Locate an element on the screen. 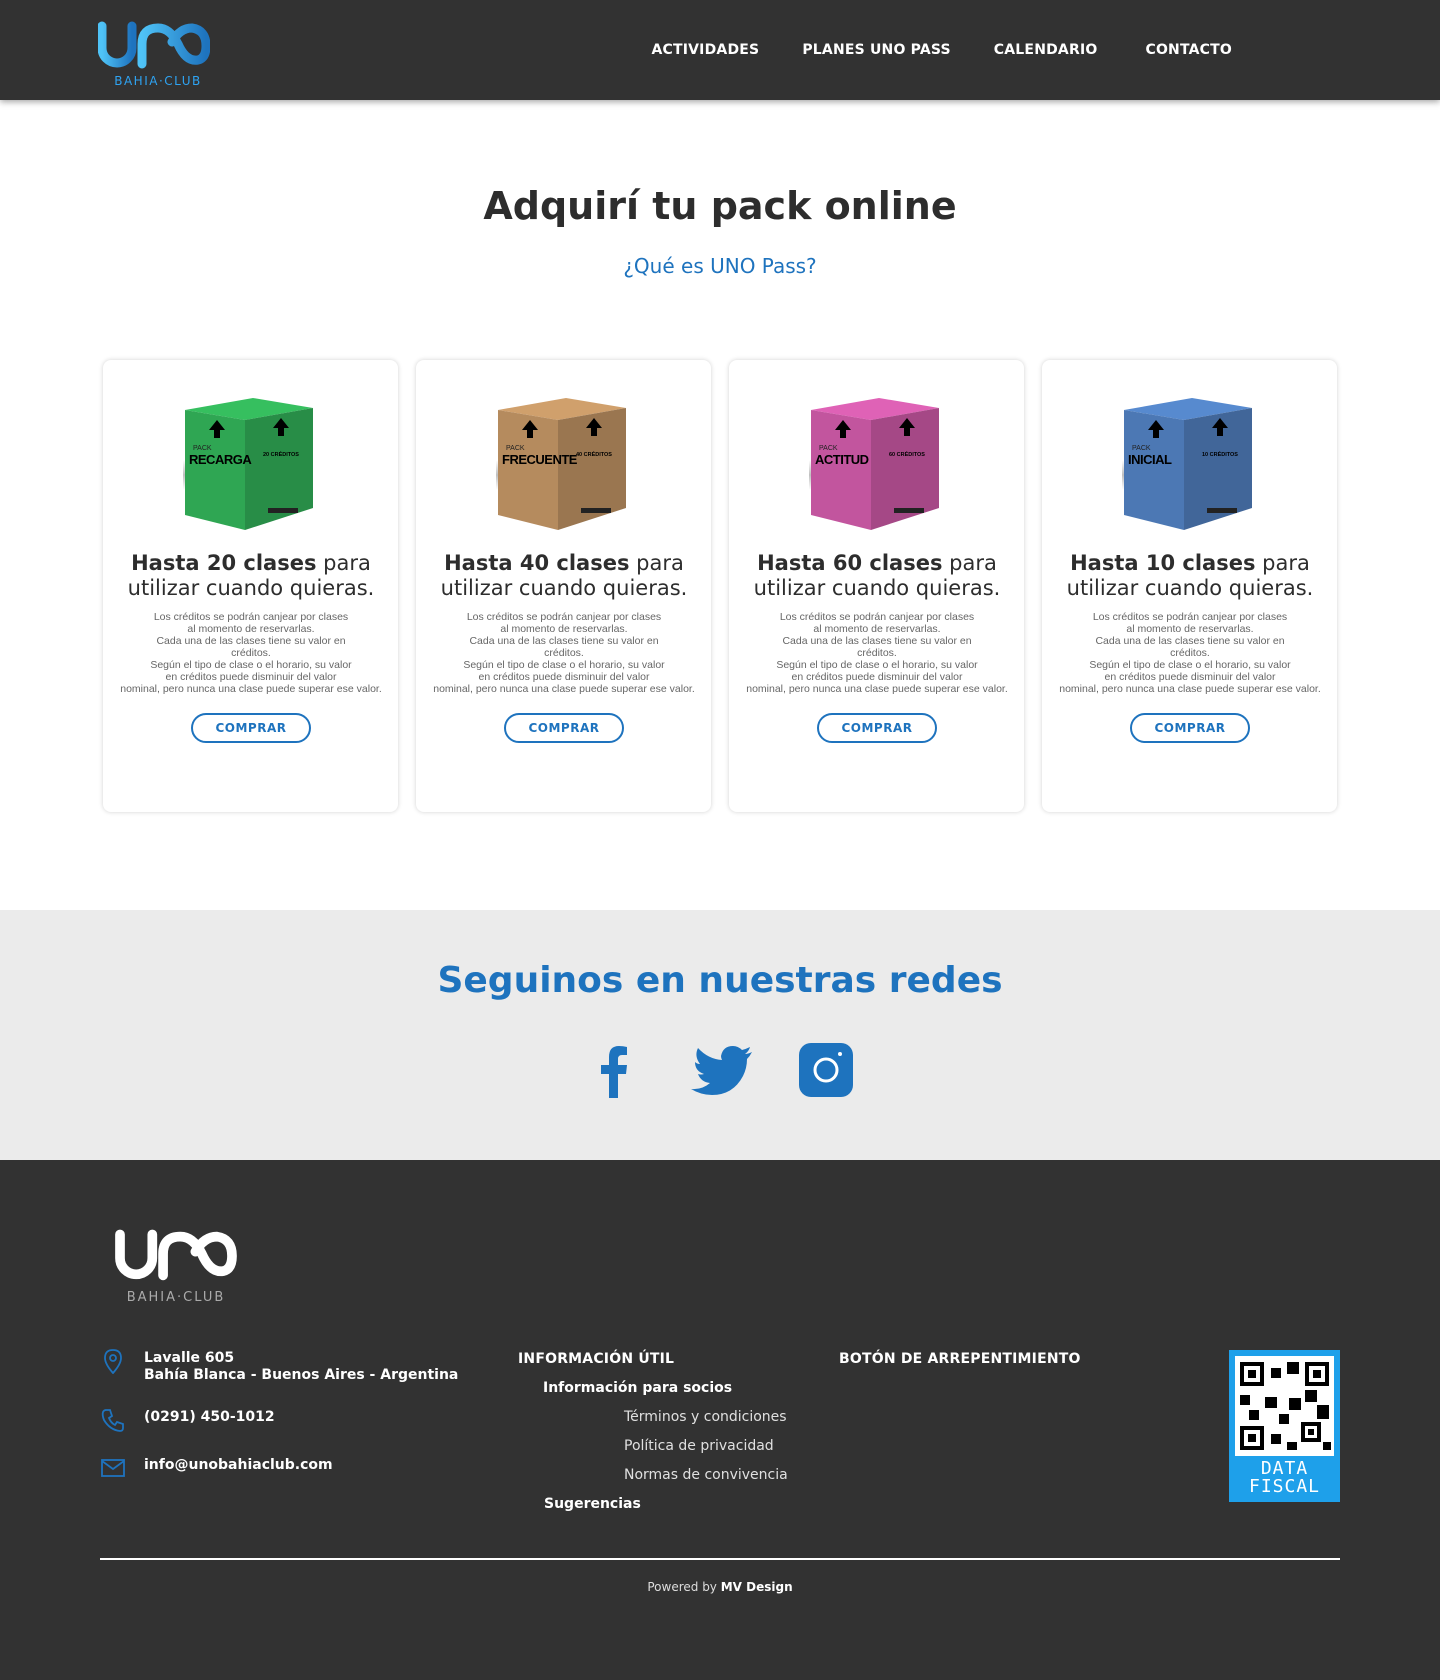 The height and width of the screenshot is (1680, 1440). email: info@unobahiaclub.com is located at coordinates (216, 1469).